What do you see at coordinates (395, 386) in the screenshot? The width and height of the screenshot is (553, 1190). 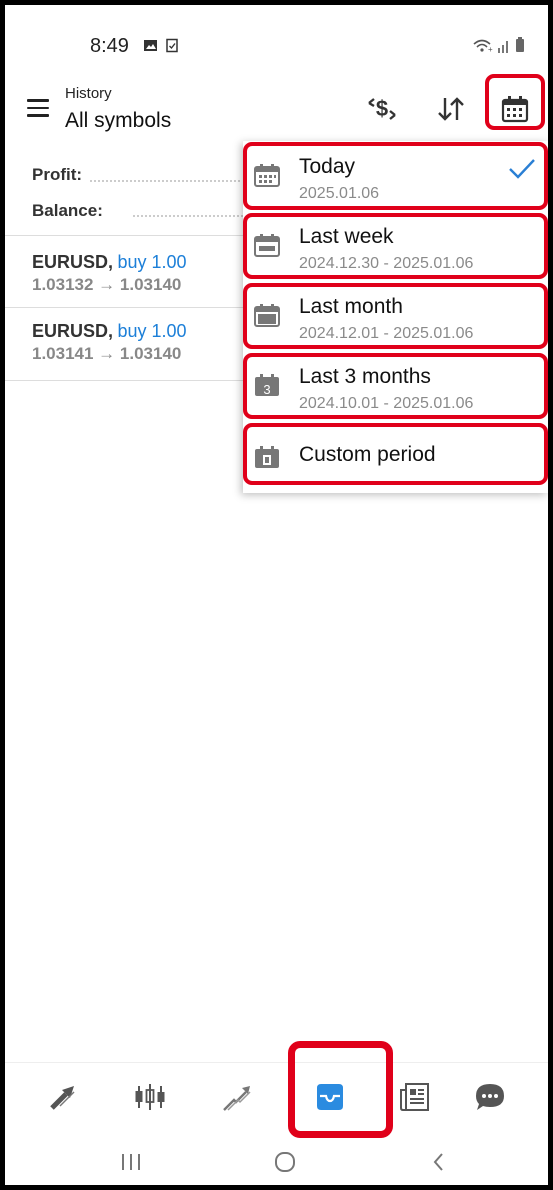 I see `highlight-last-3-months` at bounding box center [395, 386].